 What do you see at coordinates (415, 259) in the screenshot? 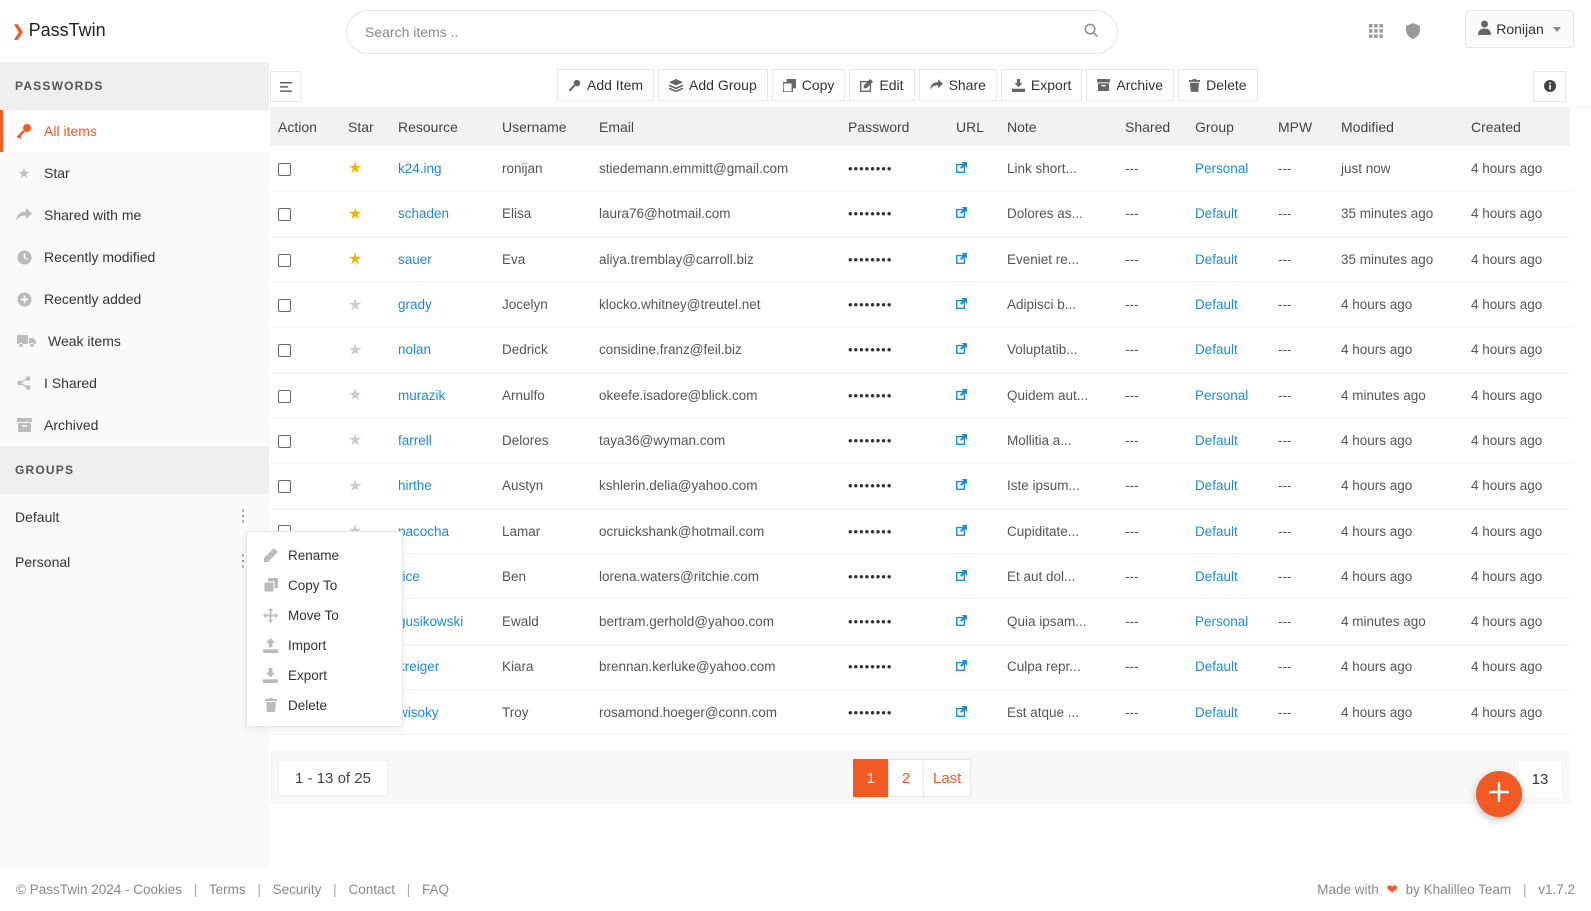
I see `resource-link: sauer` at bounding box center [415, 259].